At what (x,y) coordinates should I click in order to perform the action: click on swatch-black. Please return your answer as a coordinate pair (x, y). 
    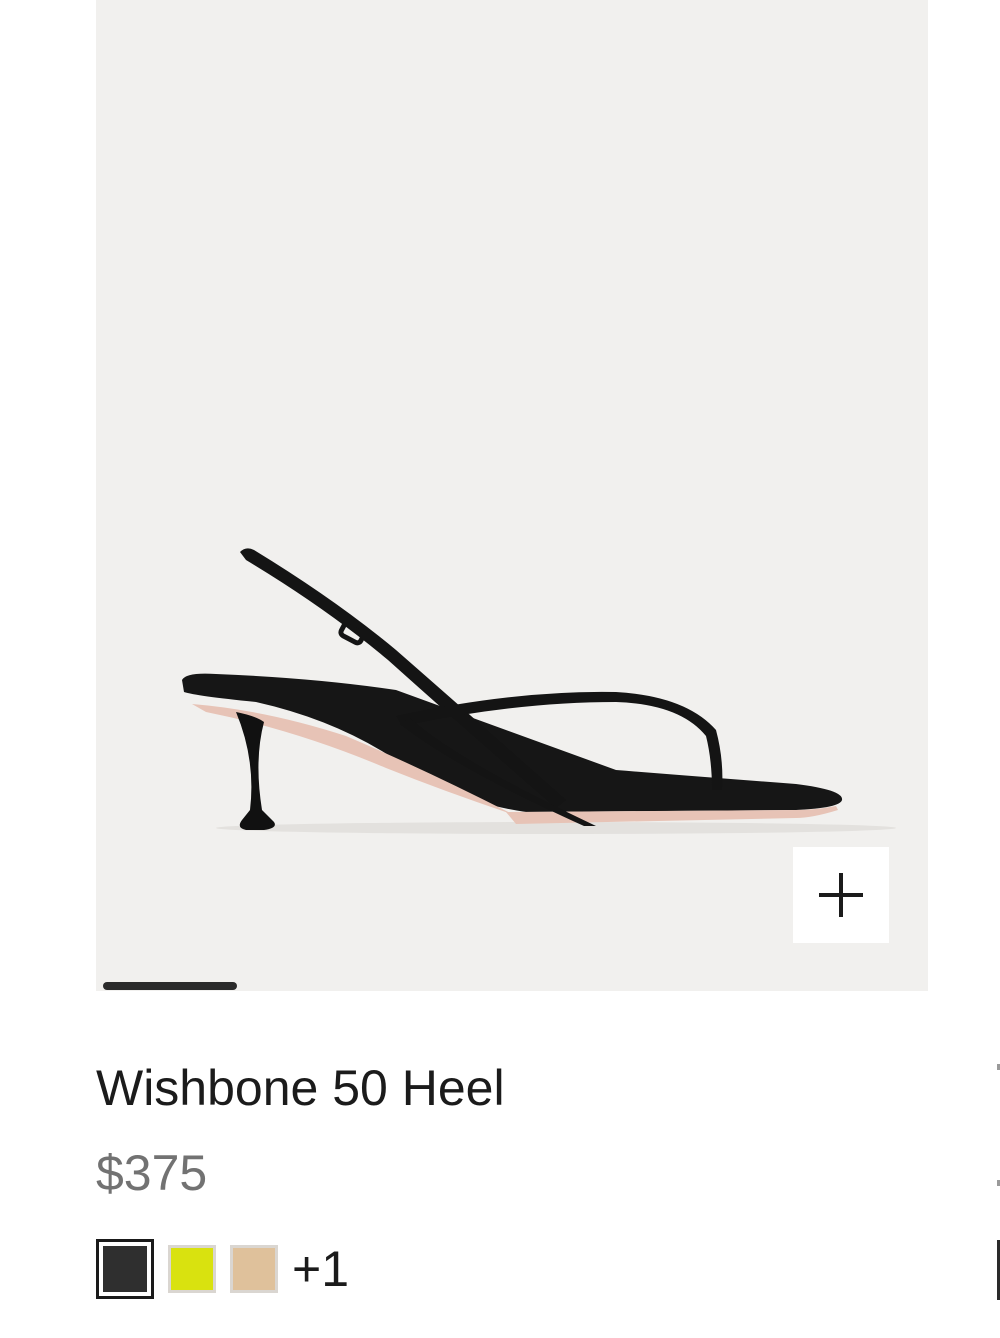
    Looking at the image, I should click on (125, 1269).